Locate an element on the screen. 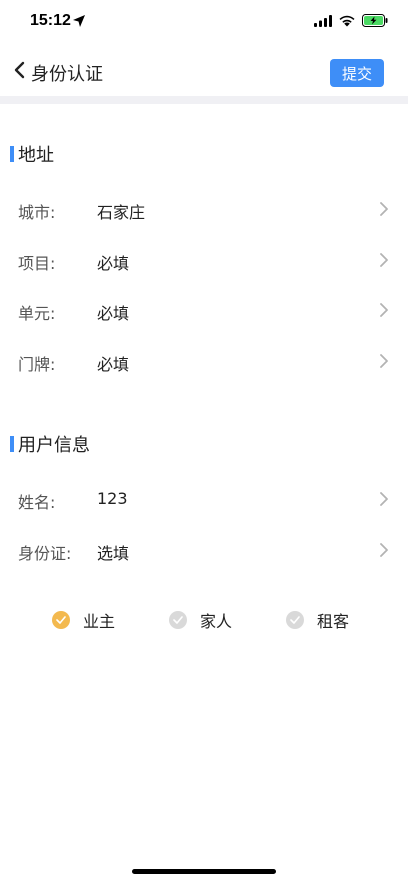 This screenshot has width=408, height=883. role-option-owner: 业主 is located at coordinates (83, 620).